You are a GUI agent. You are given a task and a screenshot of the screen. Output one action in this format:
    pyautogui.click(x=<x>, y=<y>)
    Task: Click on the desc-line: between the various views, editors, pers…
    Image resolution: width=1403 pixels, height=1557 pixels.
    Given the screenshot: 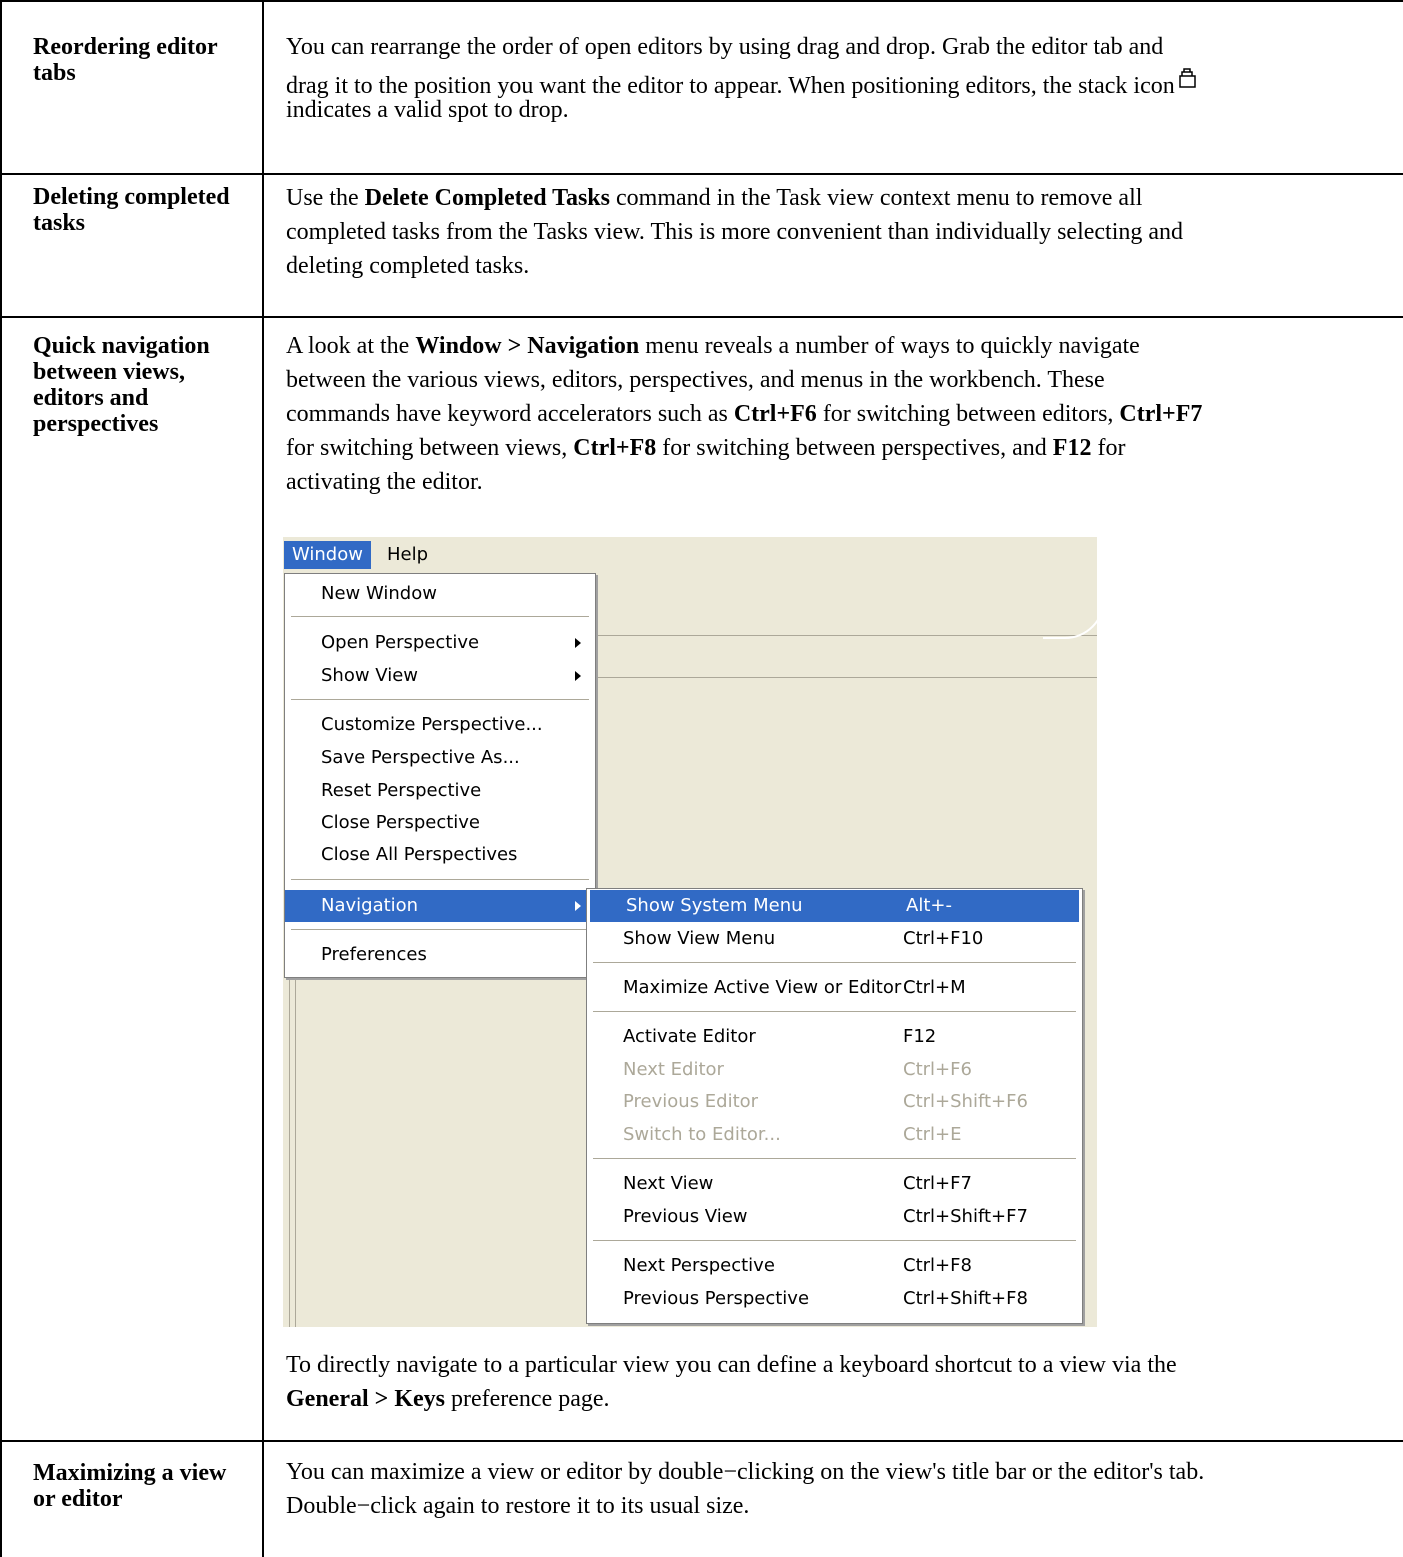 What is the action you would take?
    pyautogui.click(x=695, y=380)
    